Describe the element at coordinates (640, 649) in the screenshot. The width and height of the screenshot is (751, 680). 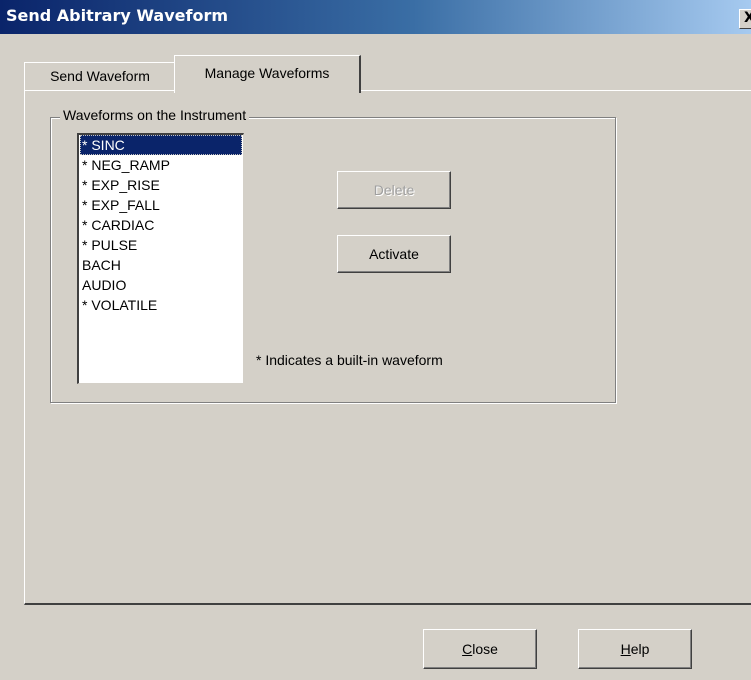
I see `help-label-rest: elp` at that location.